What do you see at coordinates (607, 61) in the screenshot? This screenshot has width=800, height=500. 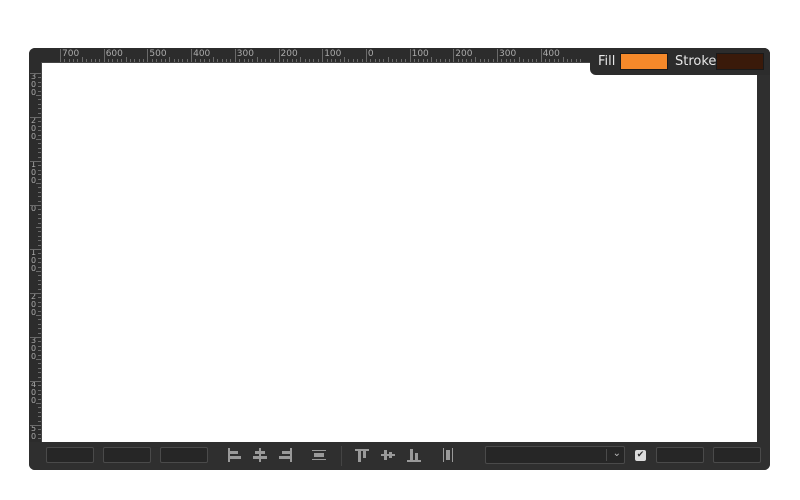 I see `fill-label: Fill` at bounding box center [607, 61].